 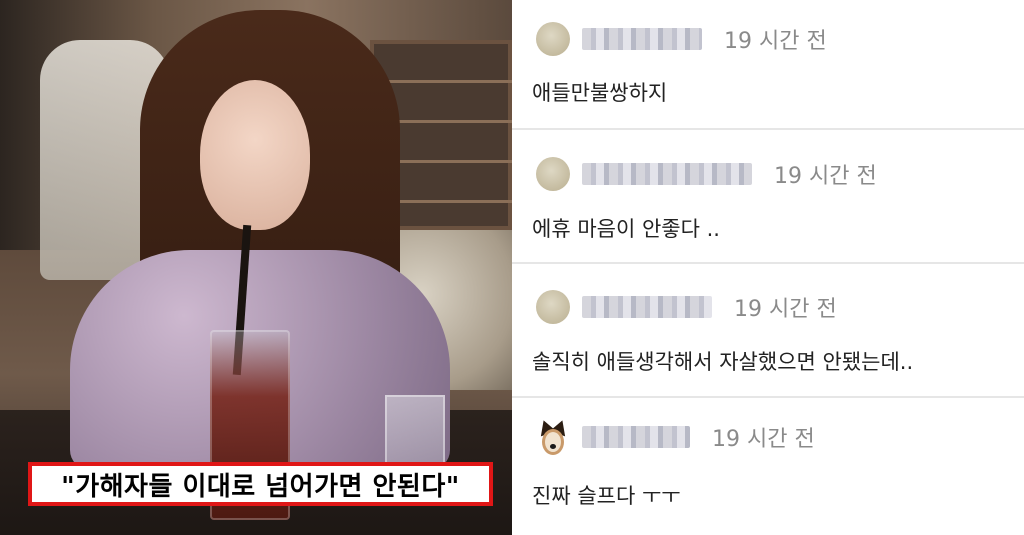 What do you see at coordinates (626, 229) in the screenshot?
I see `comment-text: 에휴 마음이 안좋다 ..` at bounding box center [626, 229].